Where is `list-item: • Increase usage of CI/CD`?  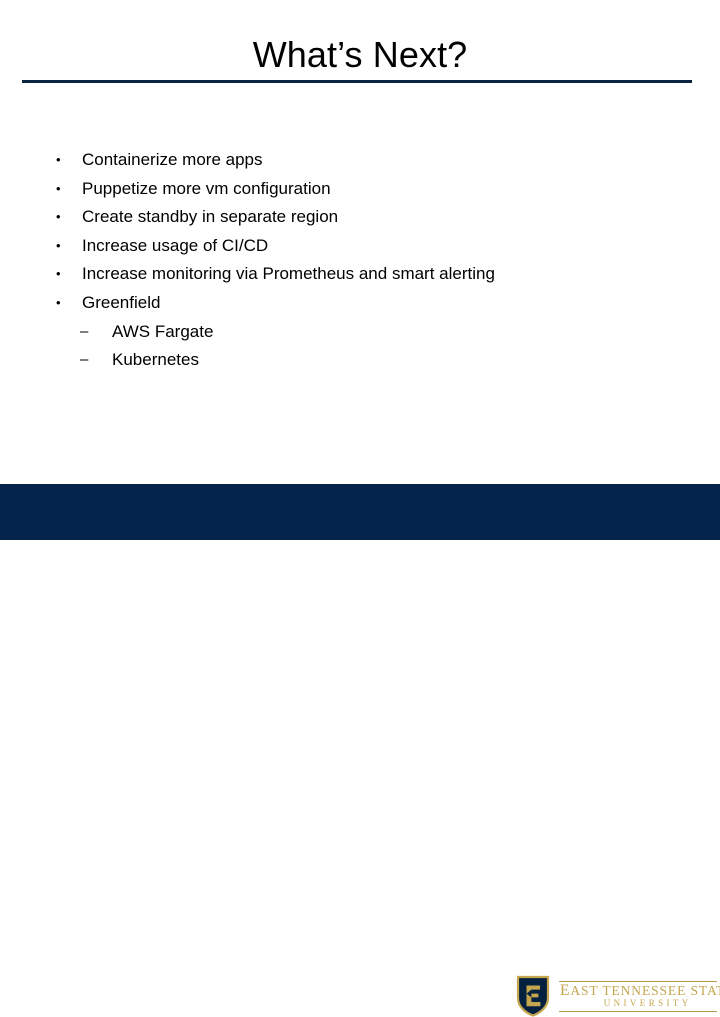 list-item: • Increase usage of CI/CD is located at coordinates (360, 246).